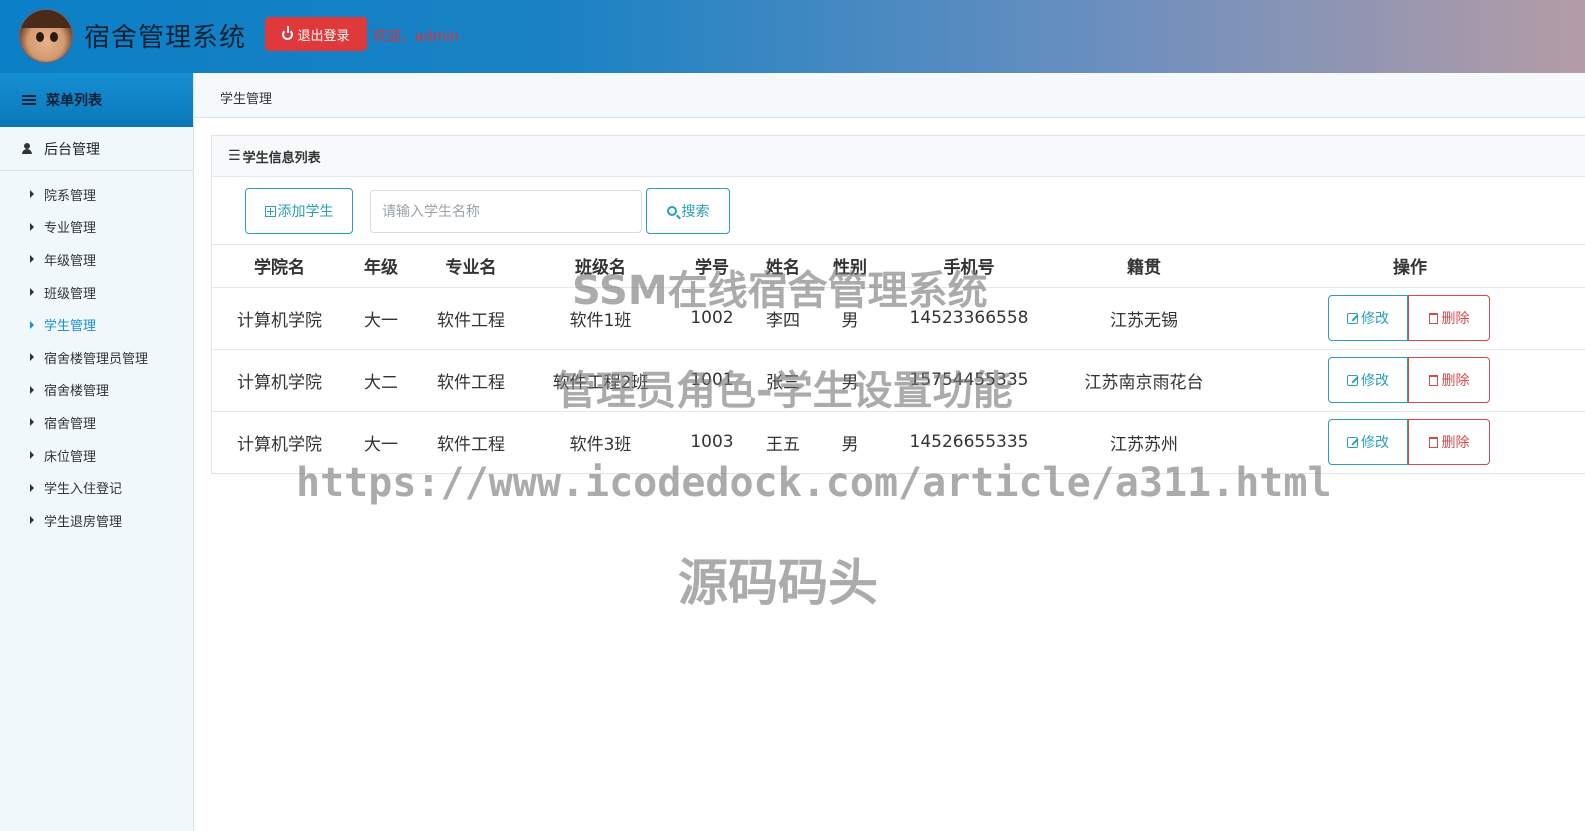 The image size is (1585, 831). Describe the element at coordinates (70, 196) in the screenshot. I see `sidebar-item-label: 院系管理` at that location.